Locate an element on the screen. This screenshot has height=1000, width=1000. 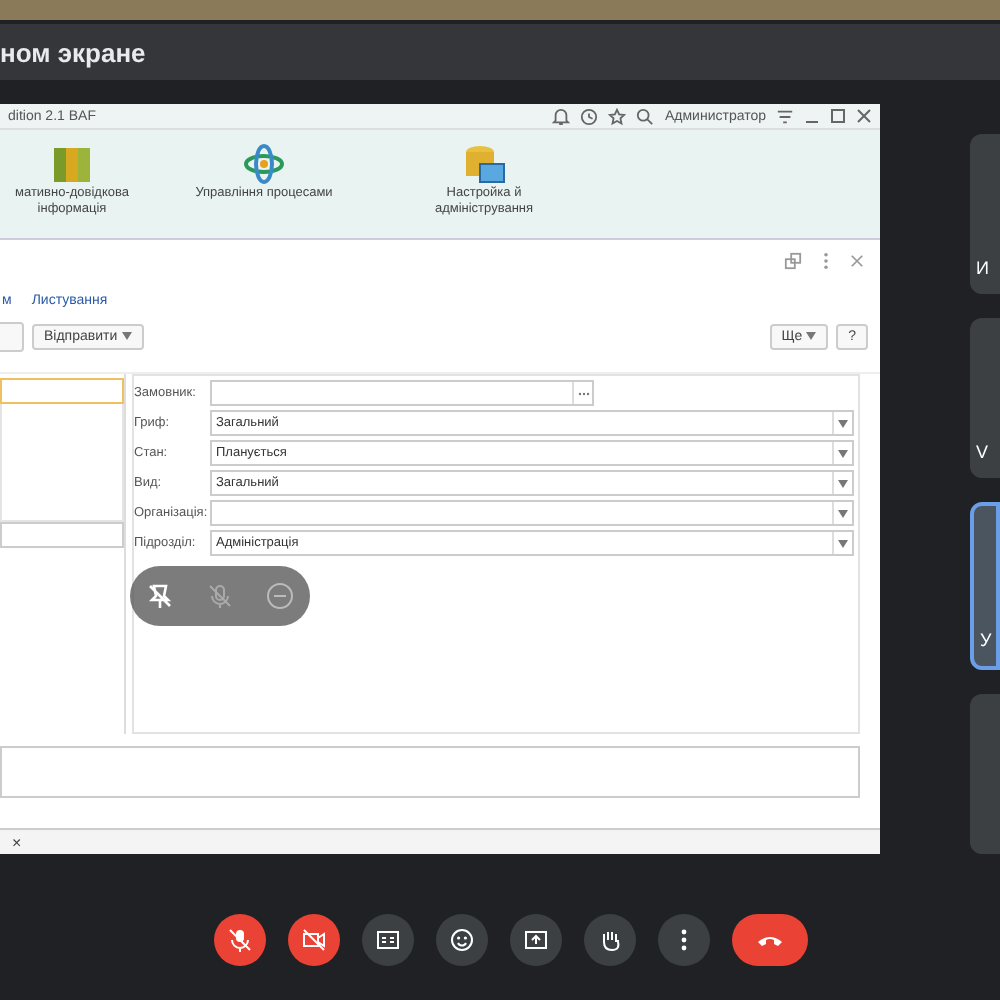
bell-icon is located at coordinates (561, 116).